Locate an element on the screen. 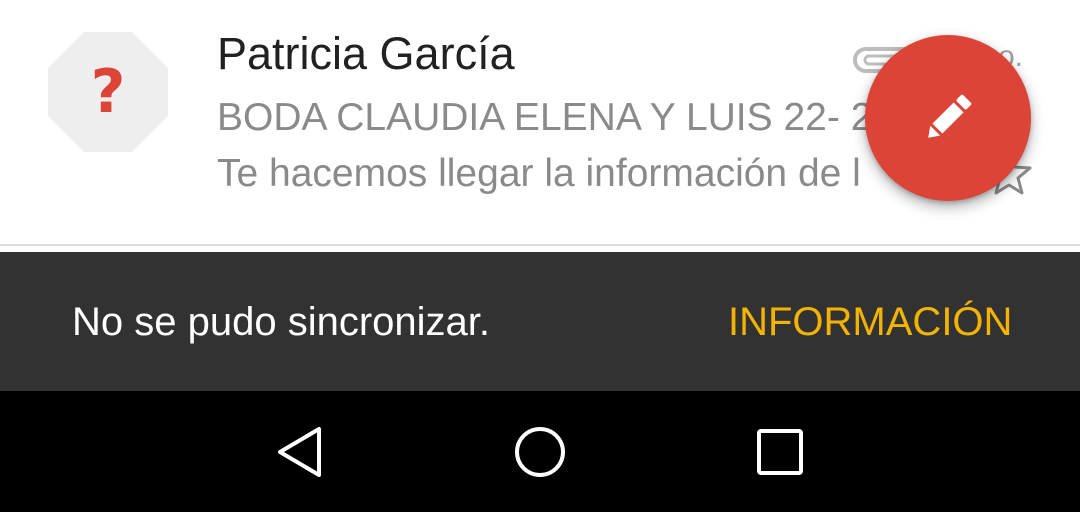 Image resolution: width=1080 pixels, height=512 pixels. back-icon is located at coordinates (299, 452).